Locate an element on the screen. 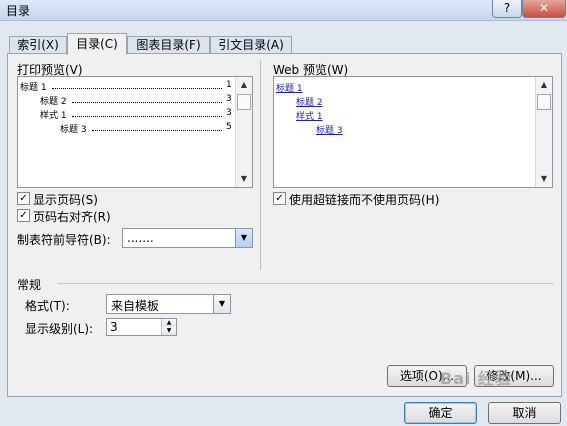 This screenshot has height=426, width=567. print-preview-entry-text: 样式 1 is located at coordinates (53, 116).